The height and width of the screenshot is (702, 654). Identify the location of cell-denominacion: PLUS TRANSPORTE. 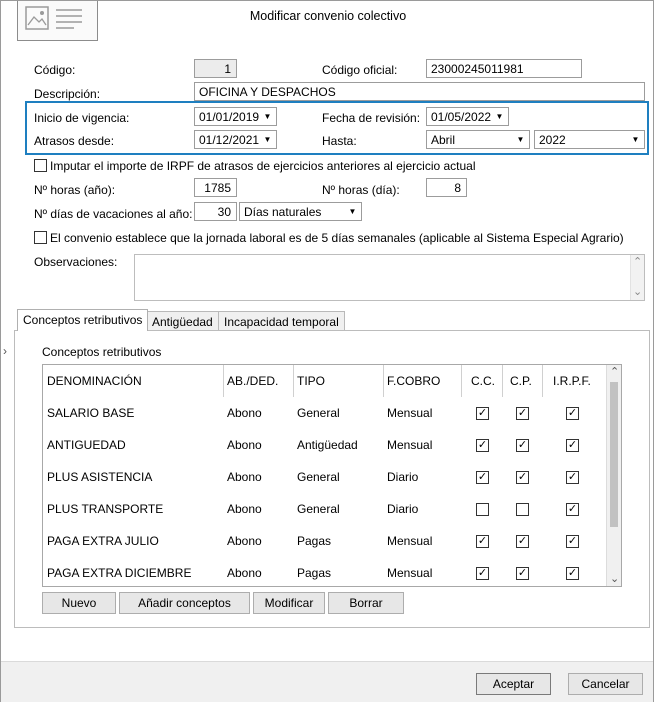
(105, 509).